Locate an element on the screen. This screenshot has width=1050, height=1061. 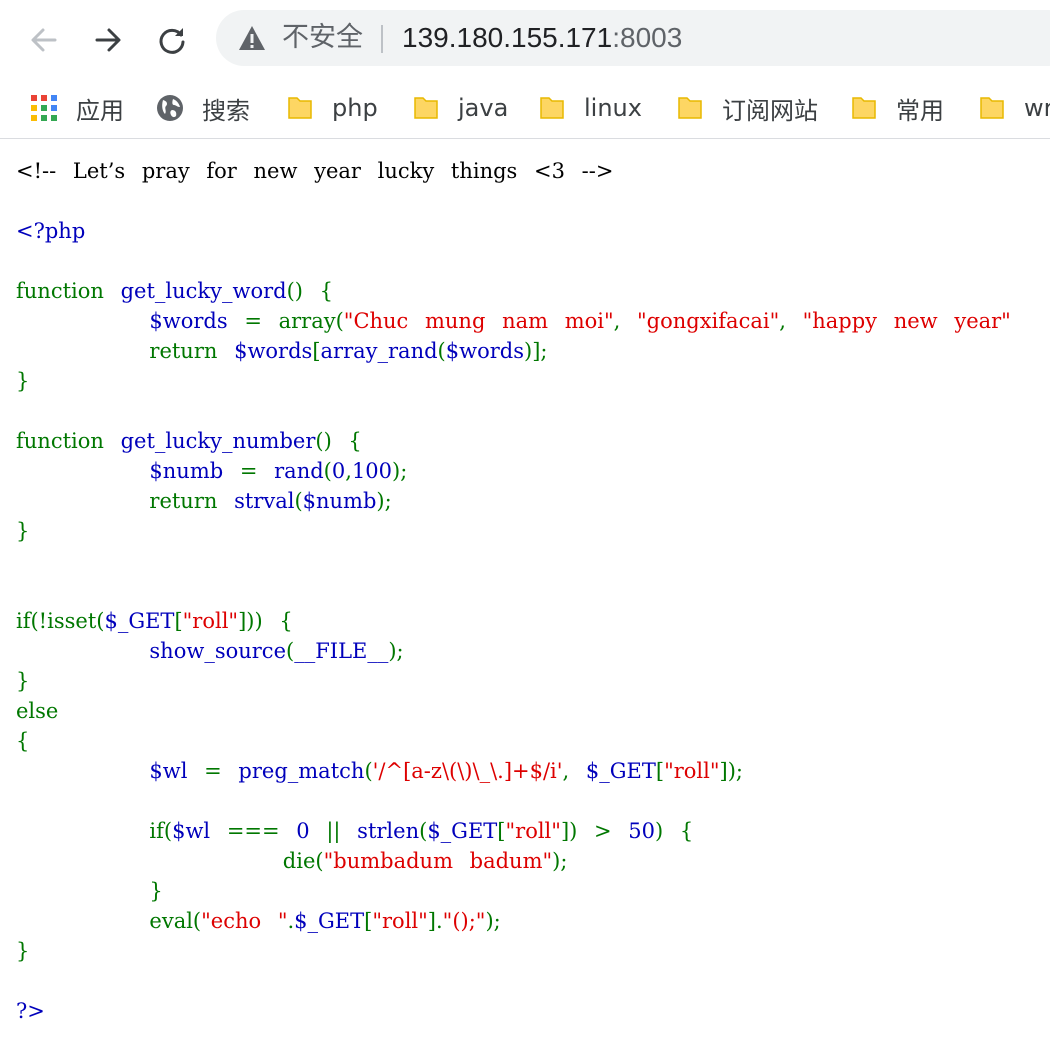
security-status-label: 不安全 is located at coordinates (322, 38).